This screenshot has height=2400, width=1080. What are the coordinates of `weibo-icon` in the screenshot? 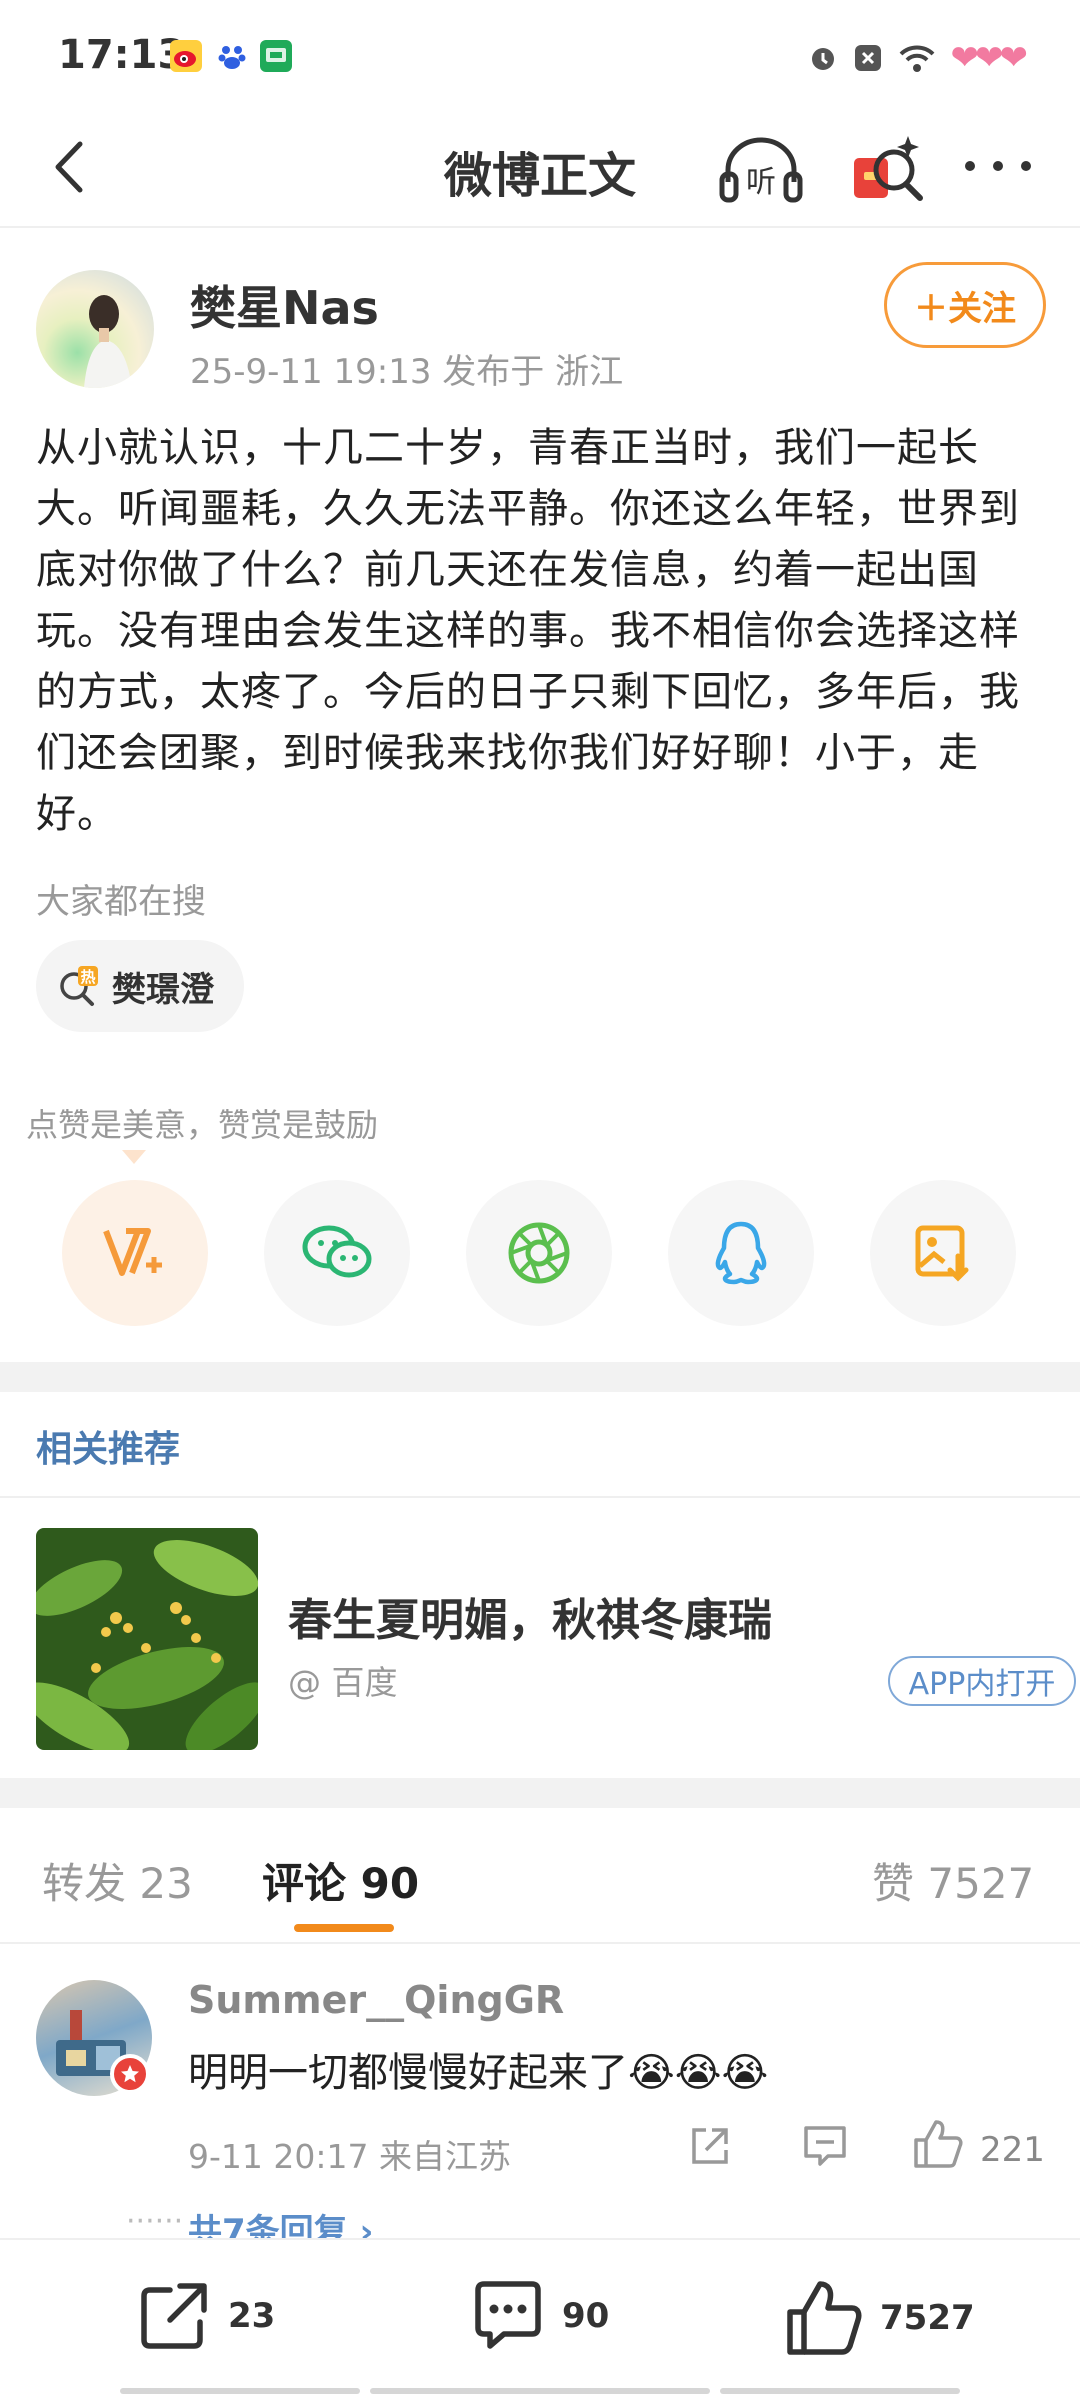 It's located at (186, 56).